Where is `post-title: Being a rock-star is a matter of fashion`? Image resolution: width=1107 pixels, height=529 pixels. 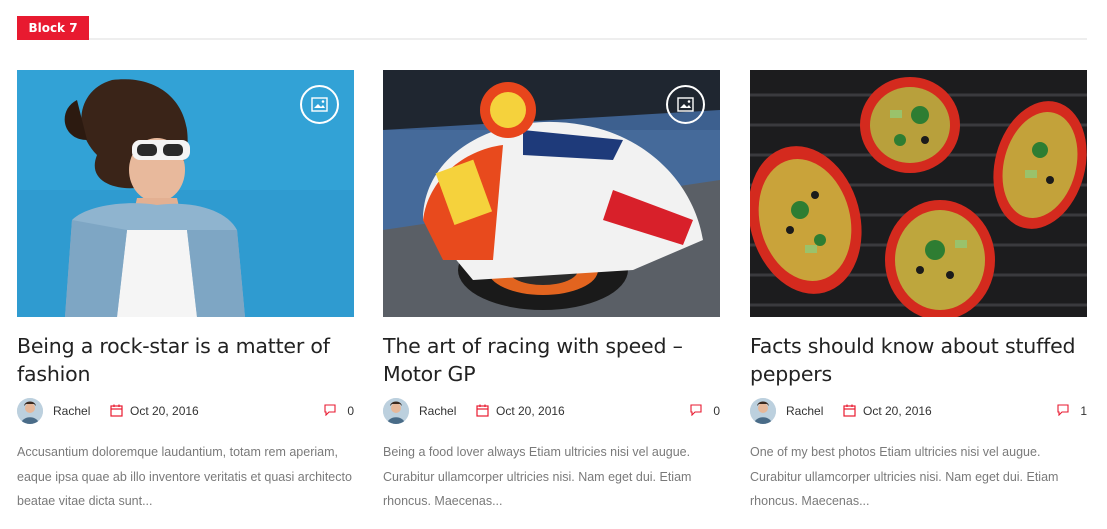 post-title: Being a rock-star is a matter of fashion is located at coordinates (185, 360).